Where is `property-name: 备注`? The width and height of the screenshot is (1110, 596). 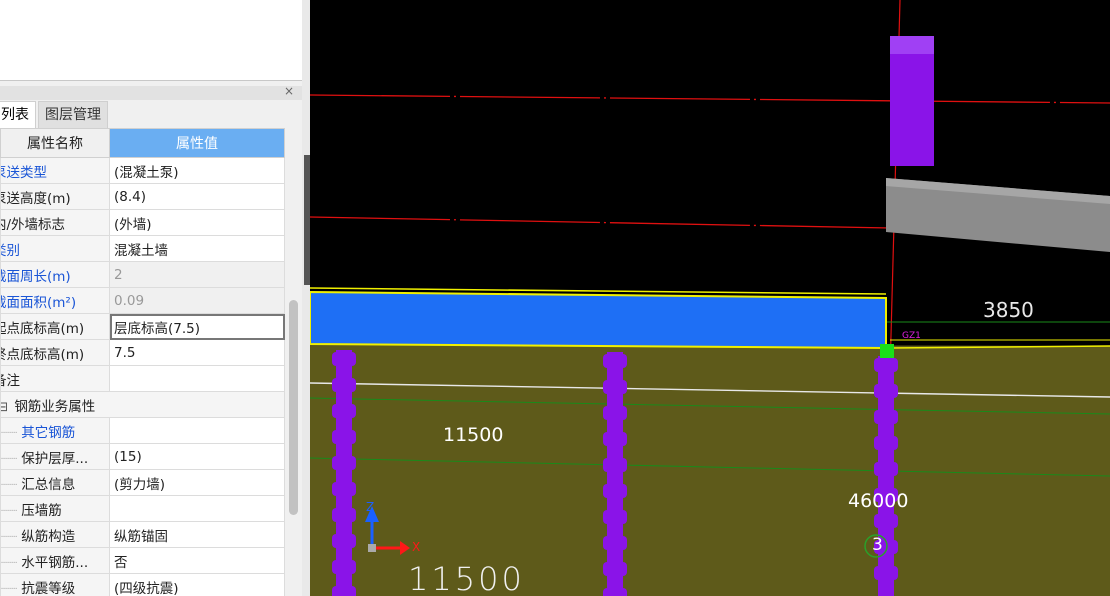
property-name: 备注 is located at coordinates (55, 378).